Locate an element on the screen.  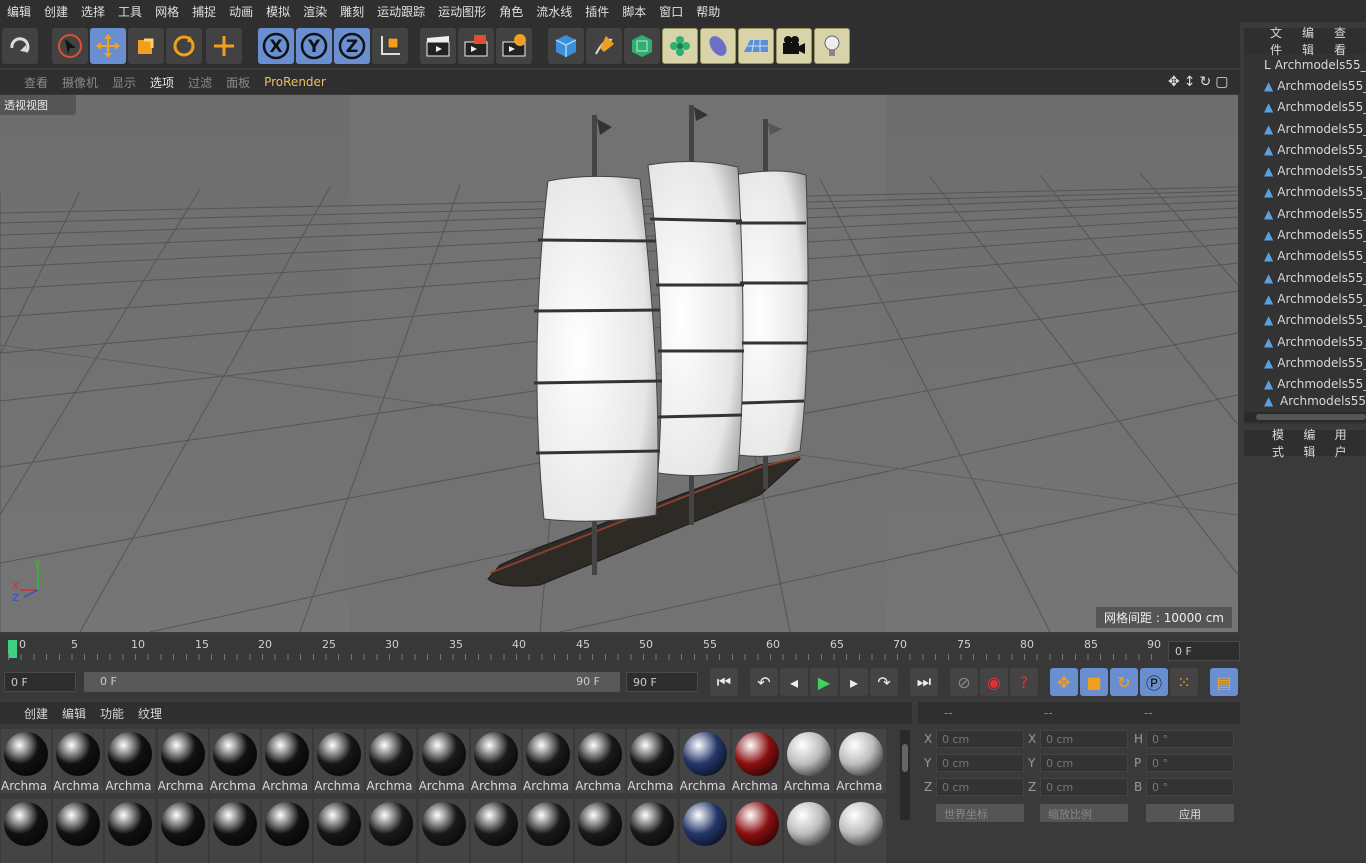
menu-mograph: 运动图形 is located at coordinates (461, 11).